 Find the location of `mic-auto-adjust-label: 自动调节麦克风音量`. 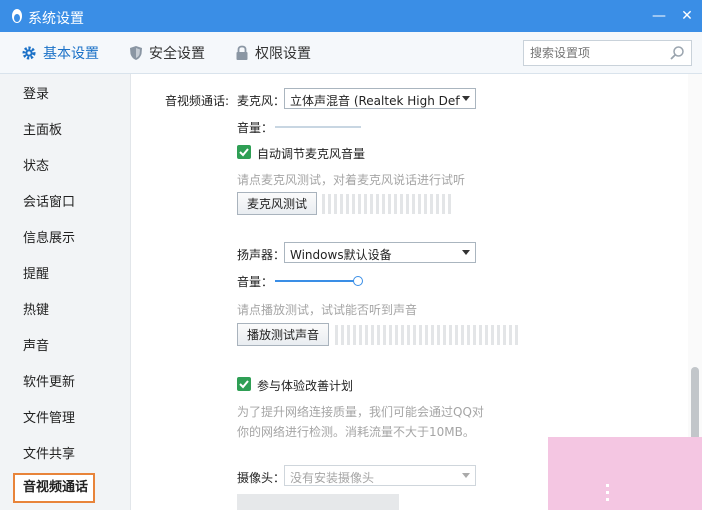

mic-auto-adjust-label: 自动调节麦克风音量 is located at coordinates (311, 154).